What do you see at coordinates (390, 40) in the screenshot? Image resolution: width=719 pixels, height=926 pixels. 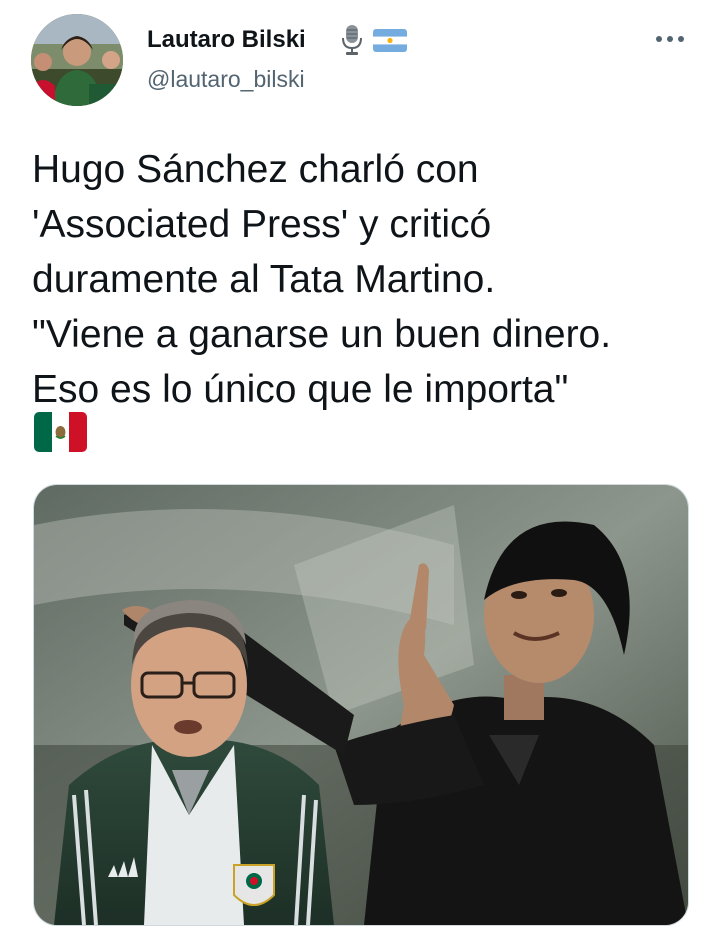 I see `argentina-flag-icon` at bounding box center [390, 40].